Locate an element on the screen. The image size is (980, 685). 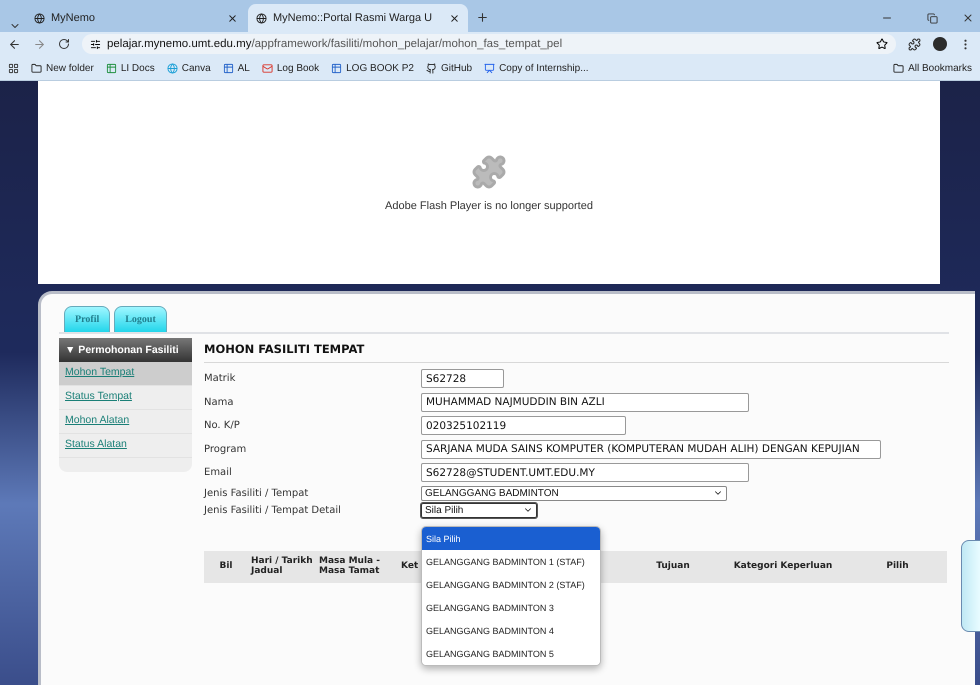
column-header: Masa Mula - Masa Tamat is located at coordinates (350, 566).